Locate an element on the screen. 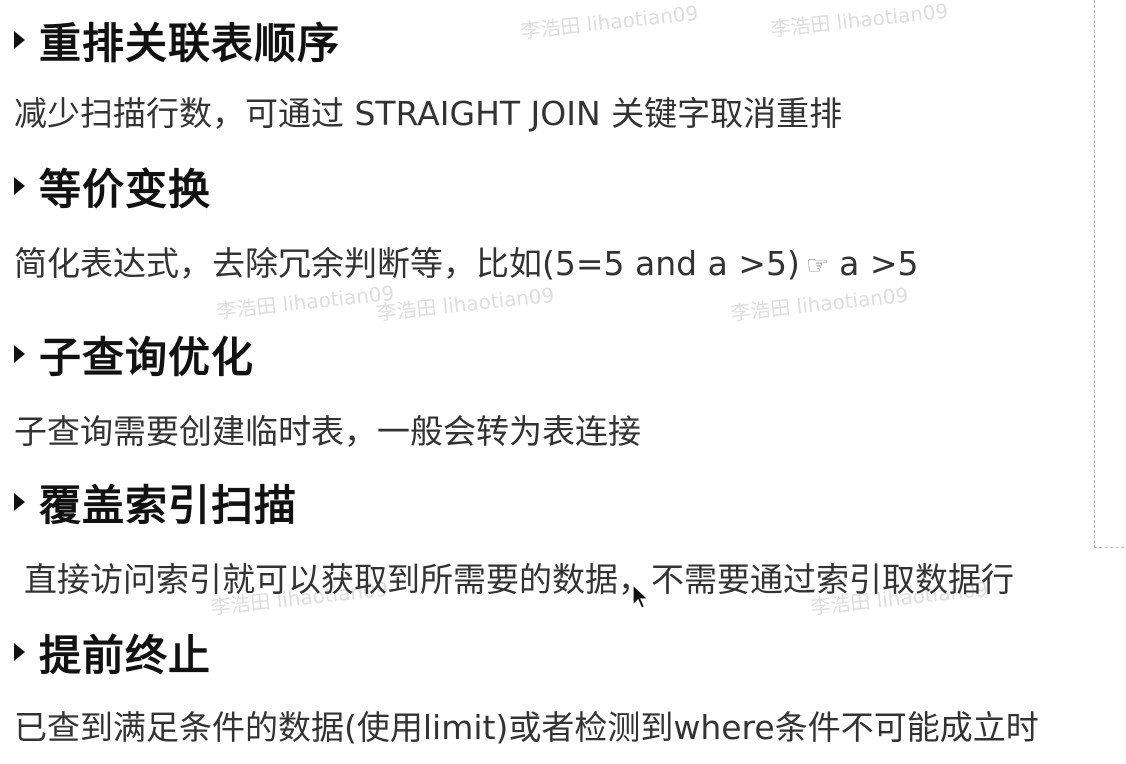 The width and height of the screenshot is (1126, 764). description-text-after: a >5 is located at coordinates (879, 263).